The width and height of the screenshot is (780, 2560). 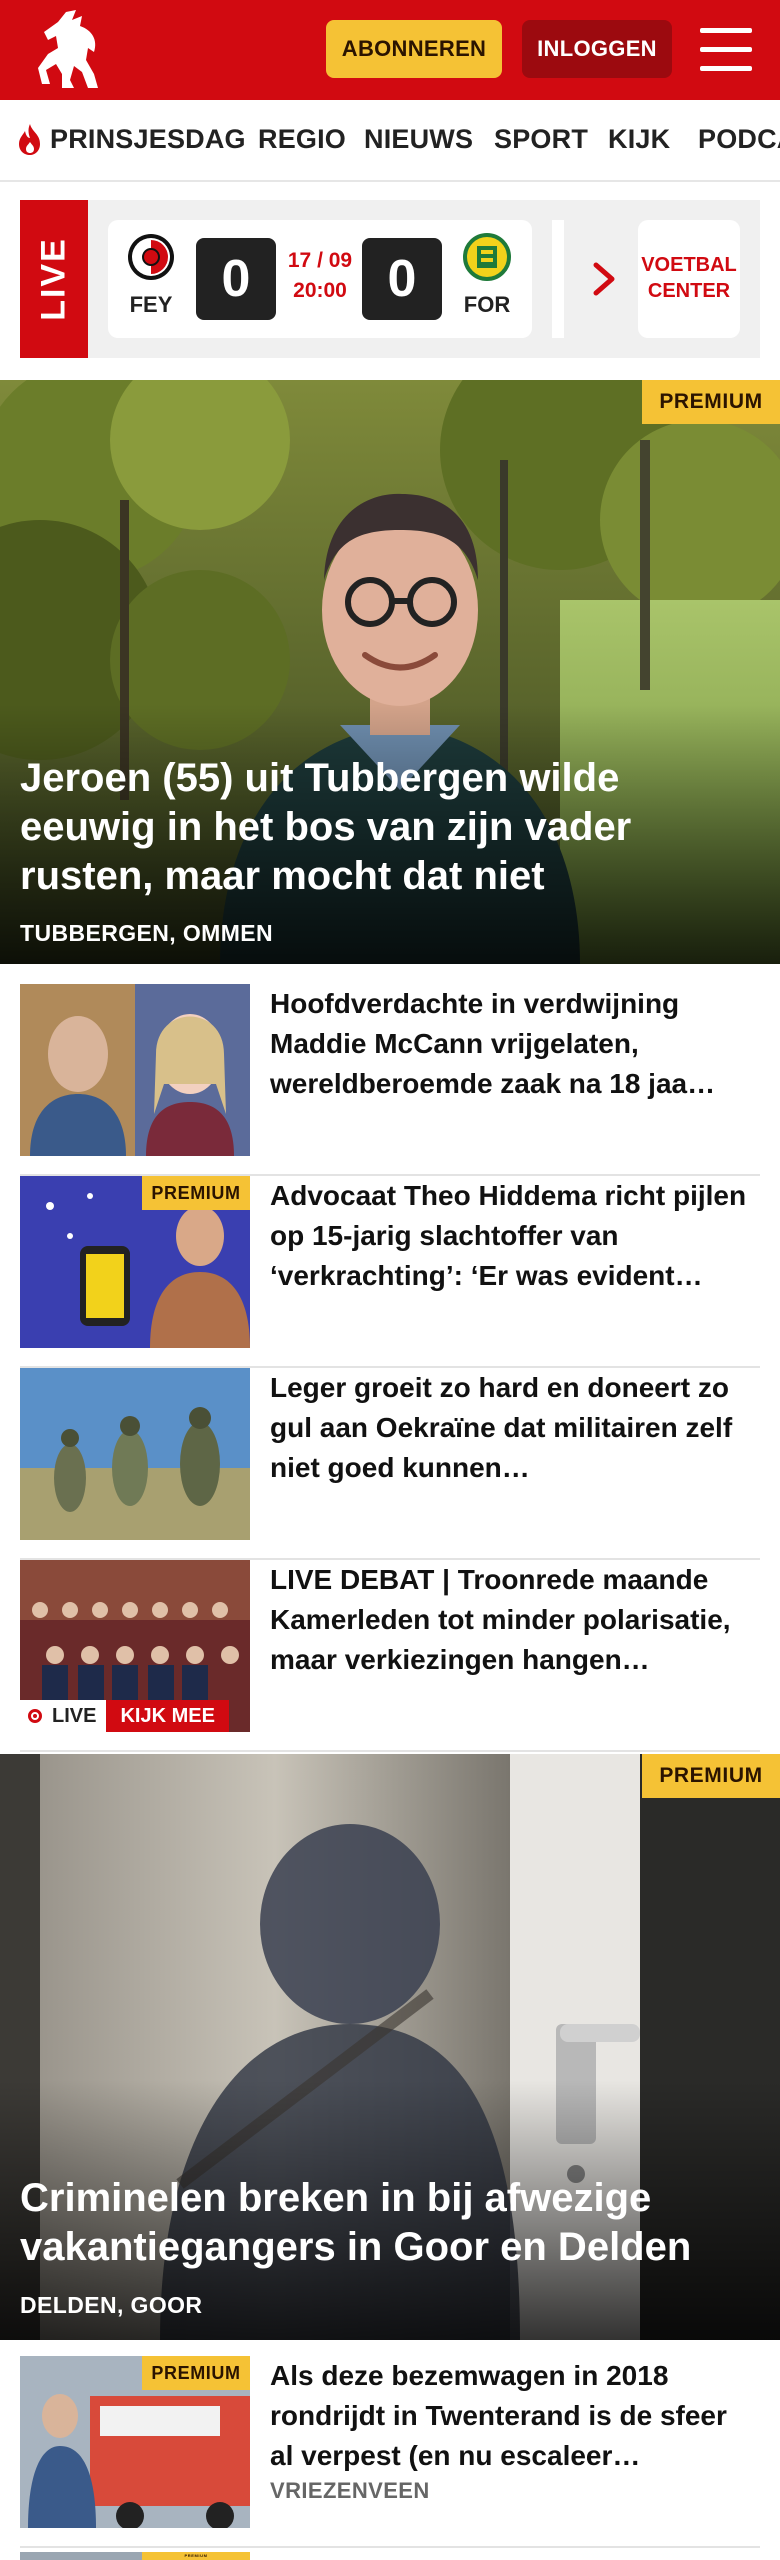 What do you see at coordinates (639, 139) in the screenshot?
I see `nav-item-kijk: KIJK` at bounding box center [639, 139].